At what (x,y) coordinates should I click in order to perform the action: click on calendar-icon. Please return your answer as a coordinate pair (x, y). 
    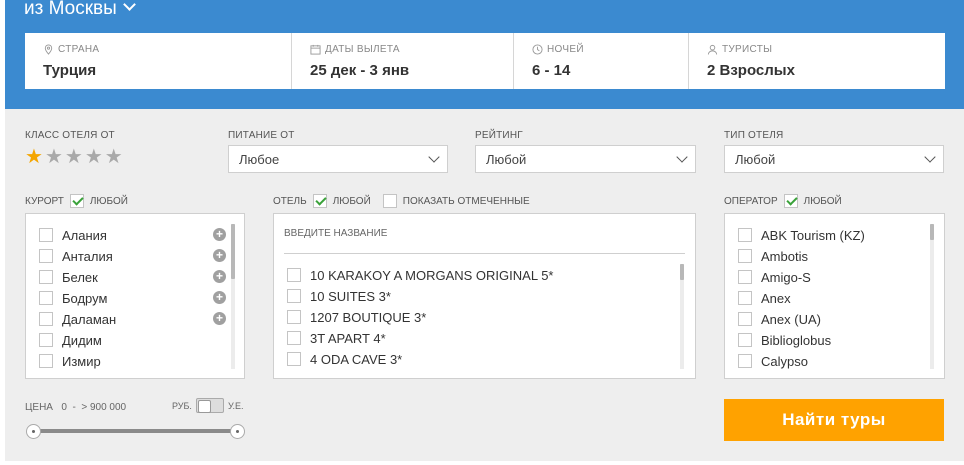
    Looking at the image, I should click on (315, 49).